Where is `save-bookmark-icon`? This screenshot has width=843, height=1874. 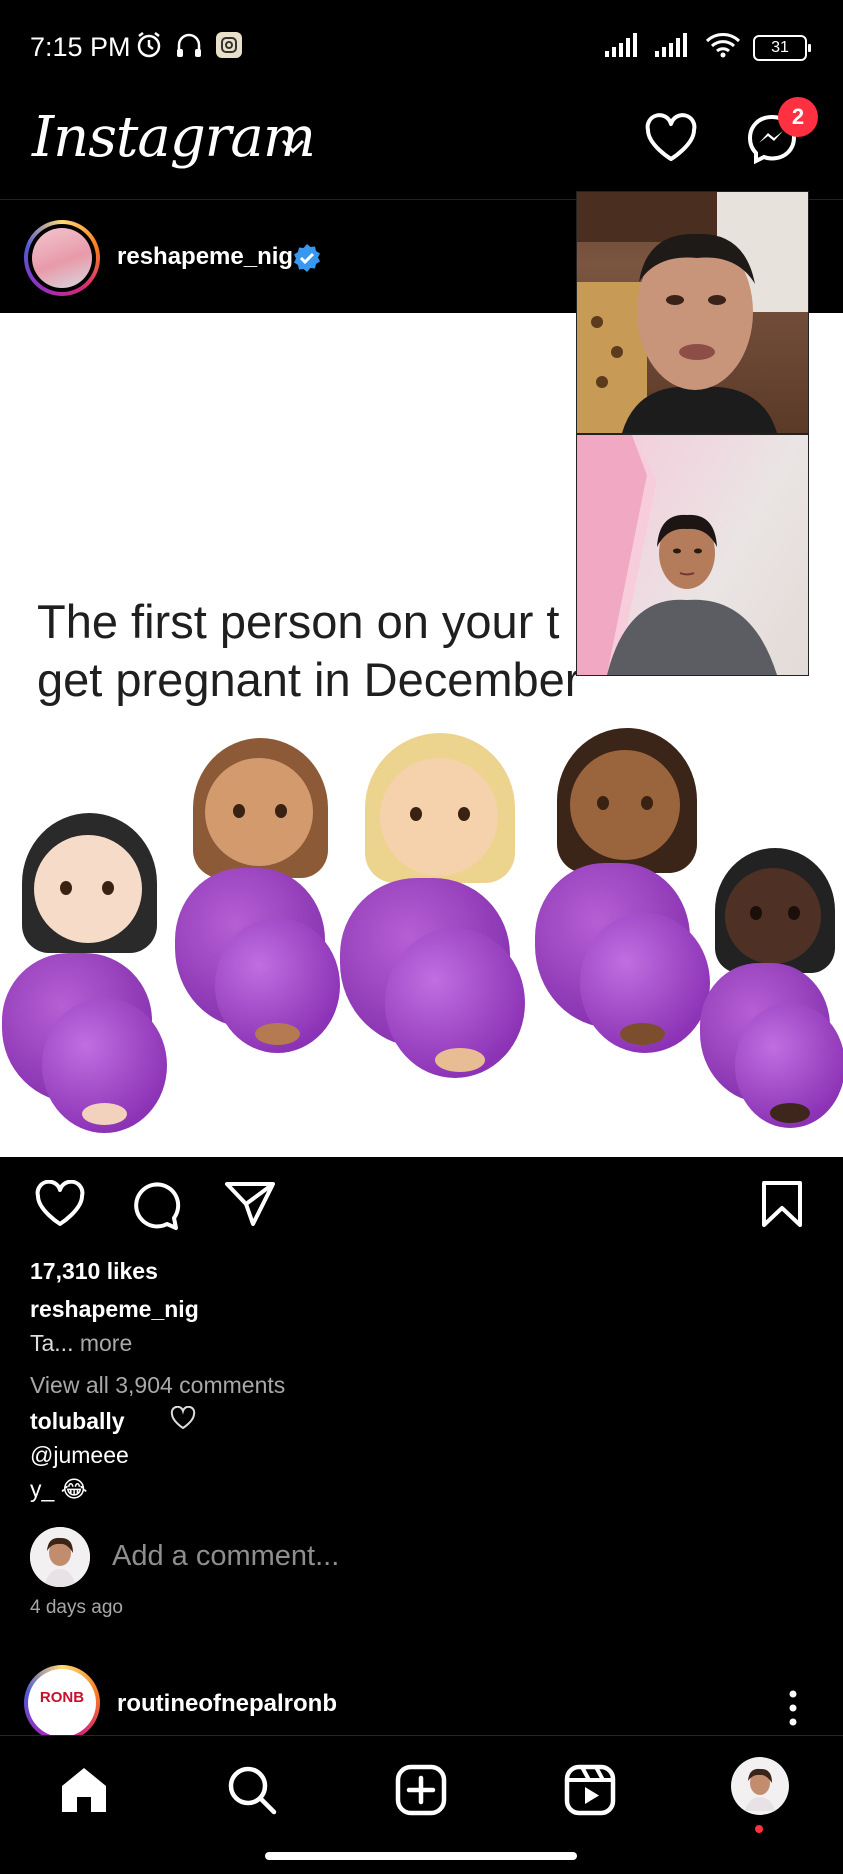 save-bookmark-icon is located at coordinates (782, 1206).